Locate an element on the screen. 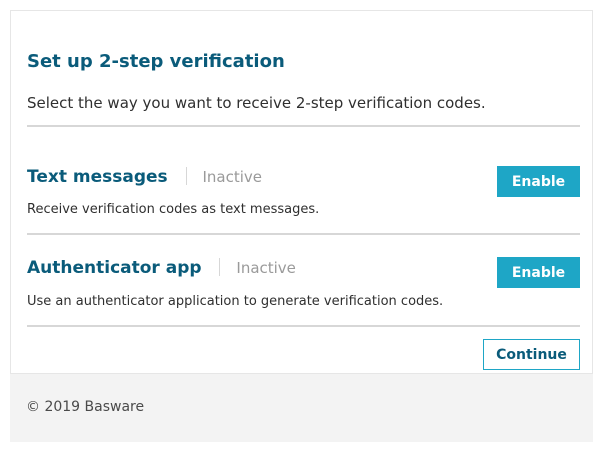 The width and height of the screenshot is (602, 450). page-title: Set up 2-step verification is located at coordinates (156, 61).